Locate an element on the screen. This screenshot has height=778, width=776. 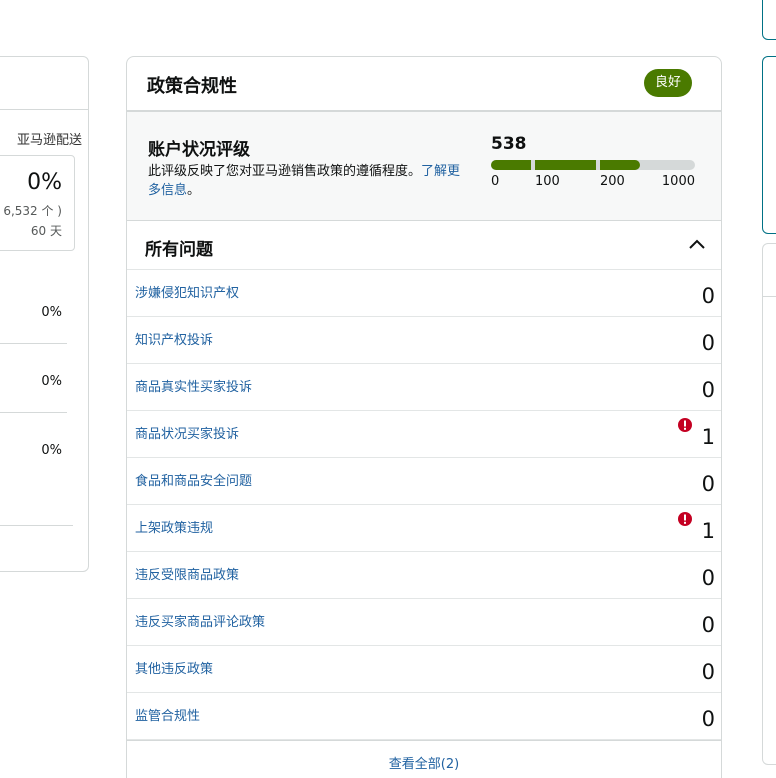
card-header: 政策合规性 良好 is located at coordinates (424, 84).